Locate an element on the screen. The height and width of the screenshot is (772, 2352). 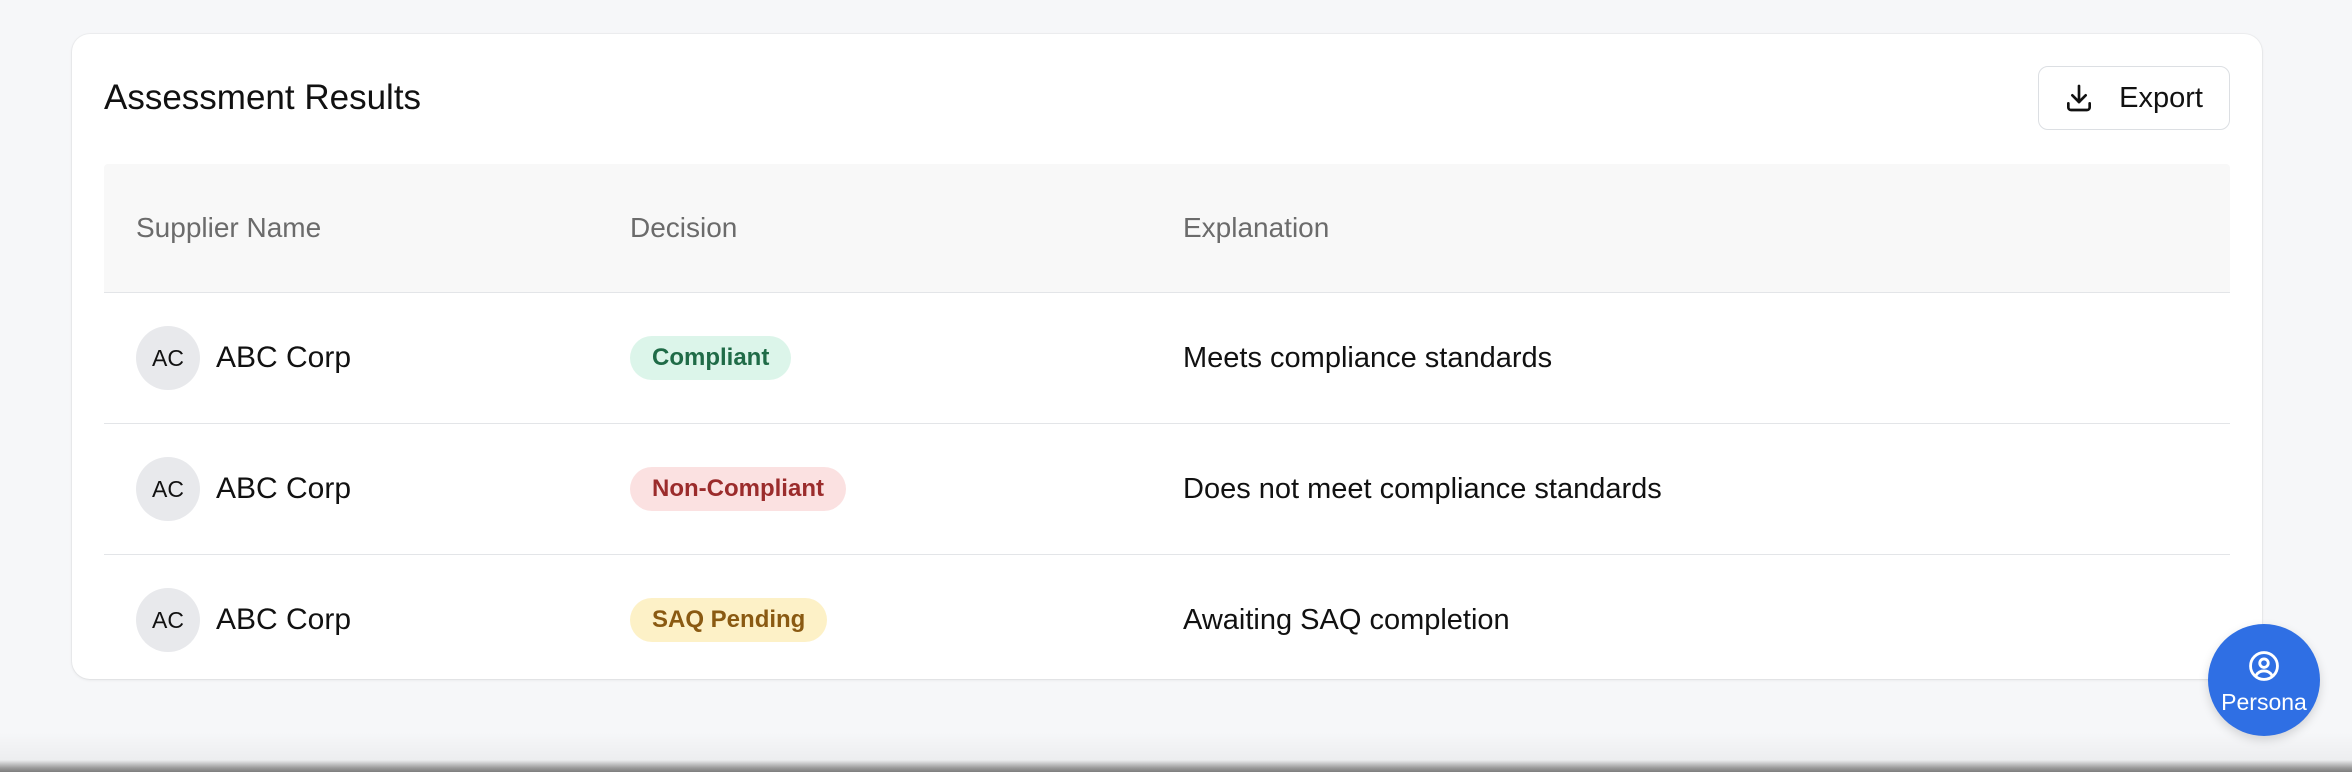
status-badge: Compliant is located at coordinates (711, 358).